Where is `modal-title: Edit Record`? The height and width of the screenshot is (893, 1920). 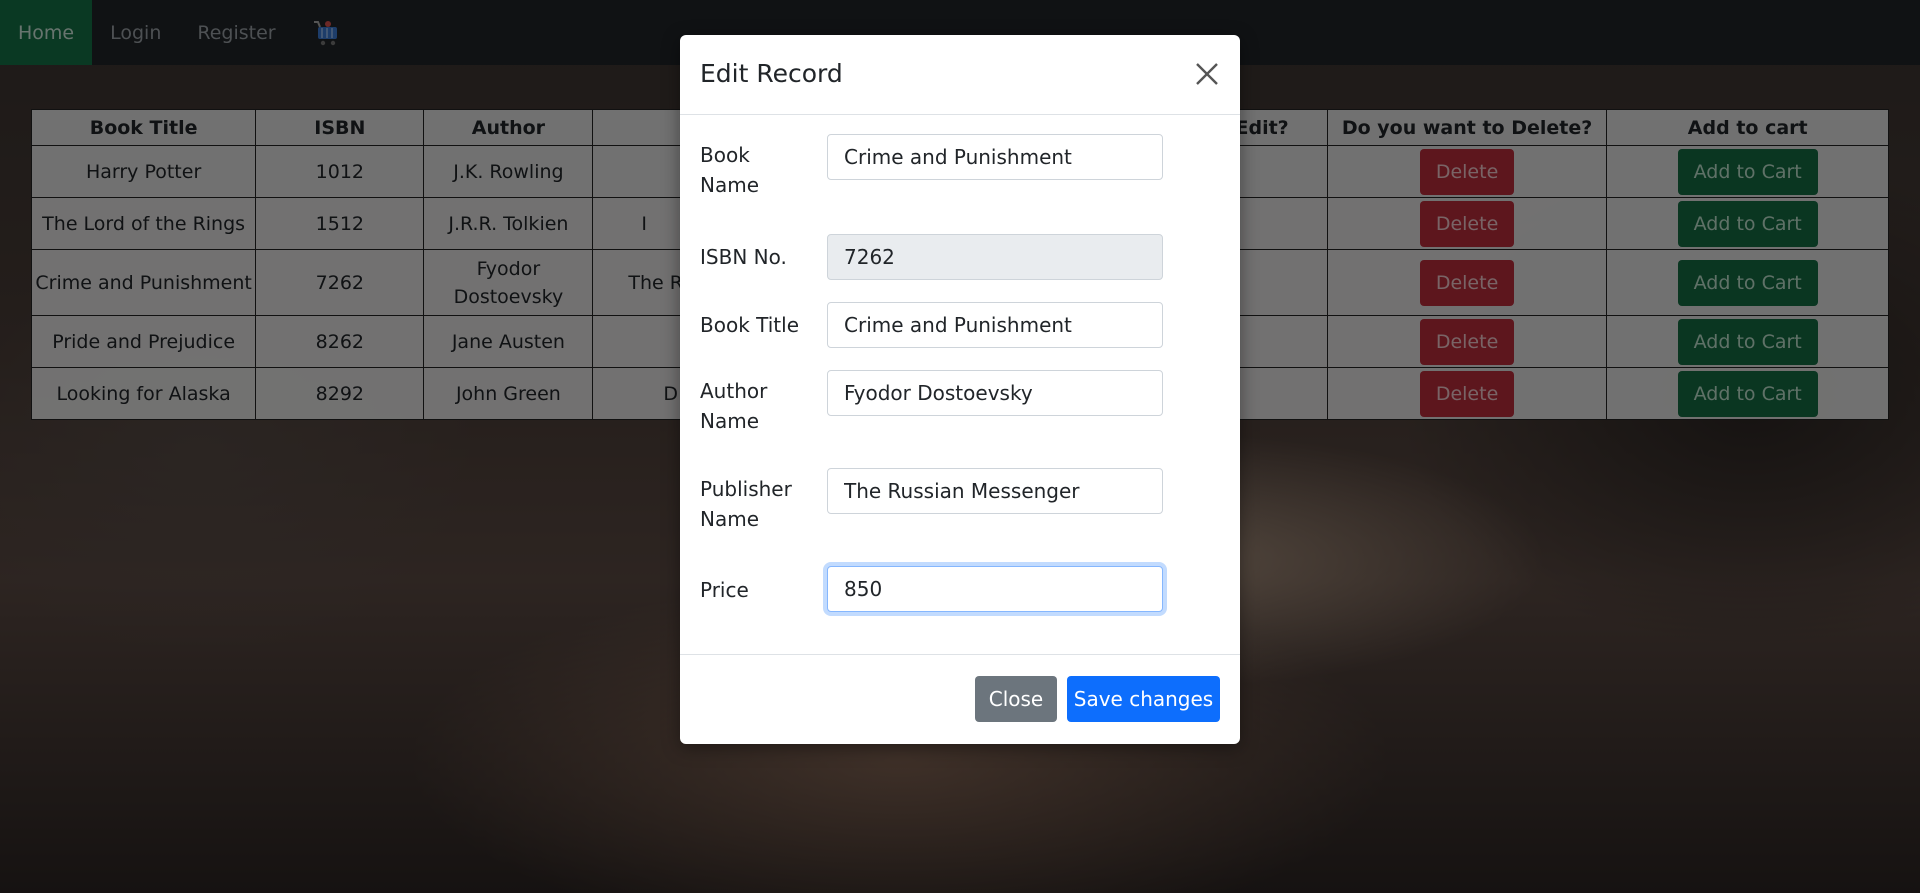
modal-title: Edit Record is located at coordinates (771, 73).